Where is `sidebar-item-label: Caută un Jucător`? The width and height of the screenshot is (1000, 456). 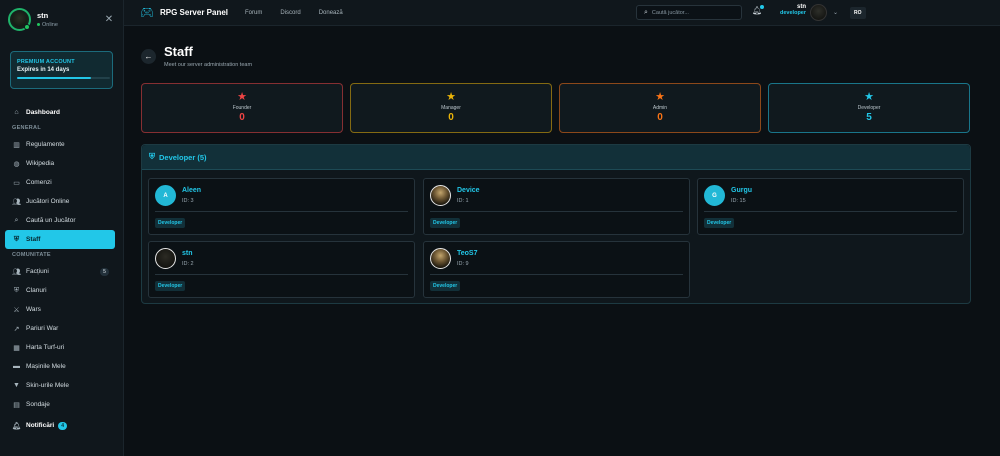 sidebar-item-label: Caută un Jucător is located at coordinates (51, 220).